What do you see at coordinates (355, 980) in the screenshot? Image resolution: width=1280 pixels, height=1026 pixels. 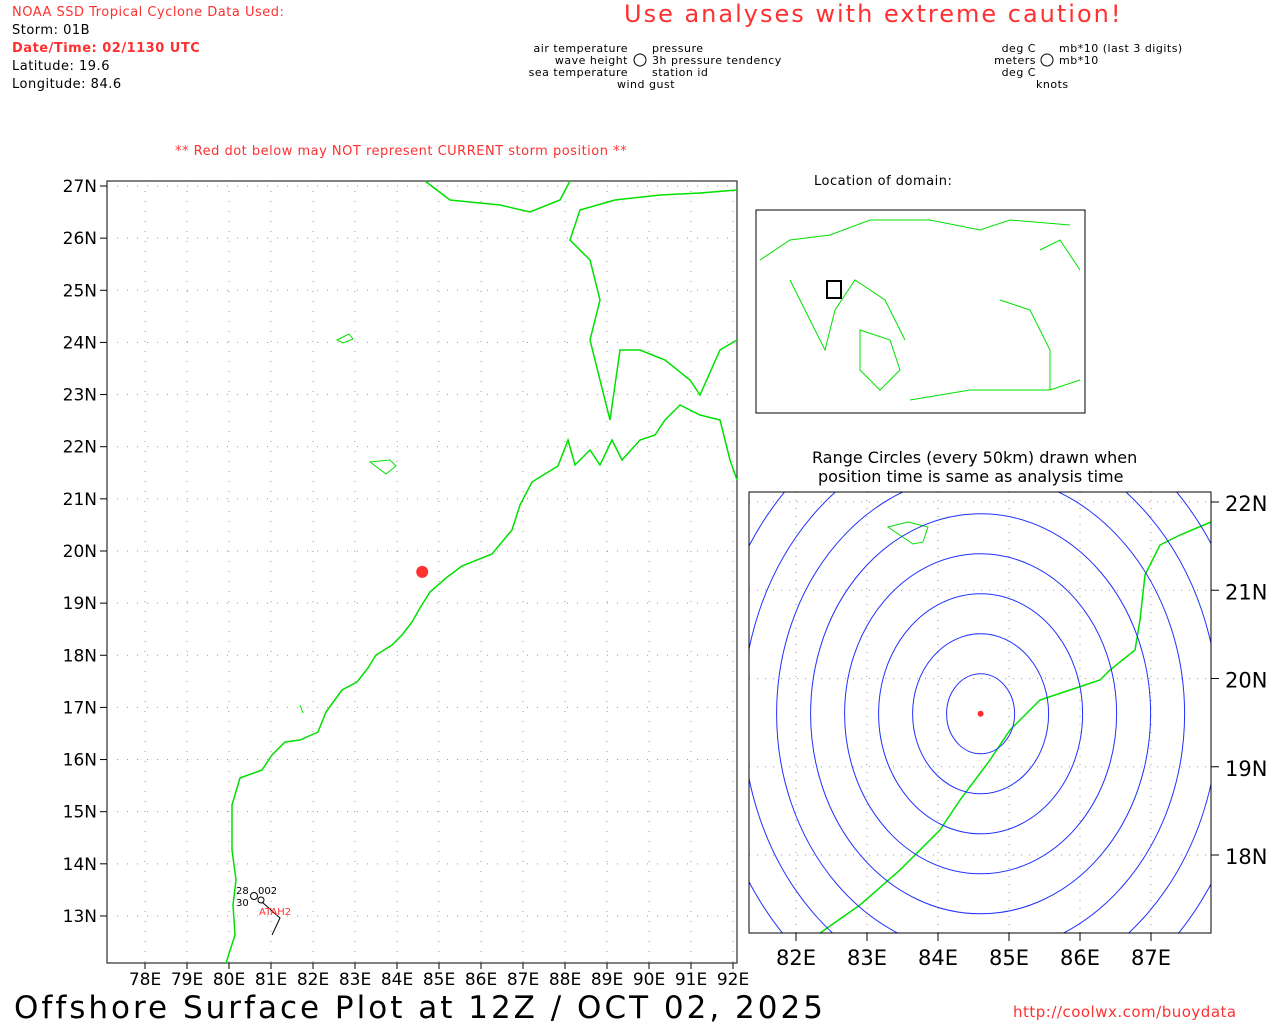 I see `lon-tick-label: 83E` at bounding box center [355, 980].